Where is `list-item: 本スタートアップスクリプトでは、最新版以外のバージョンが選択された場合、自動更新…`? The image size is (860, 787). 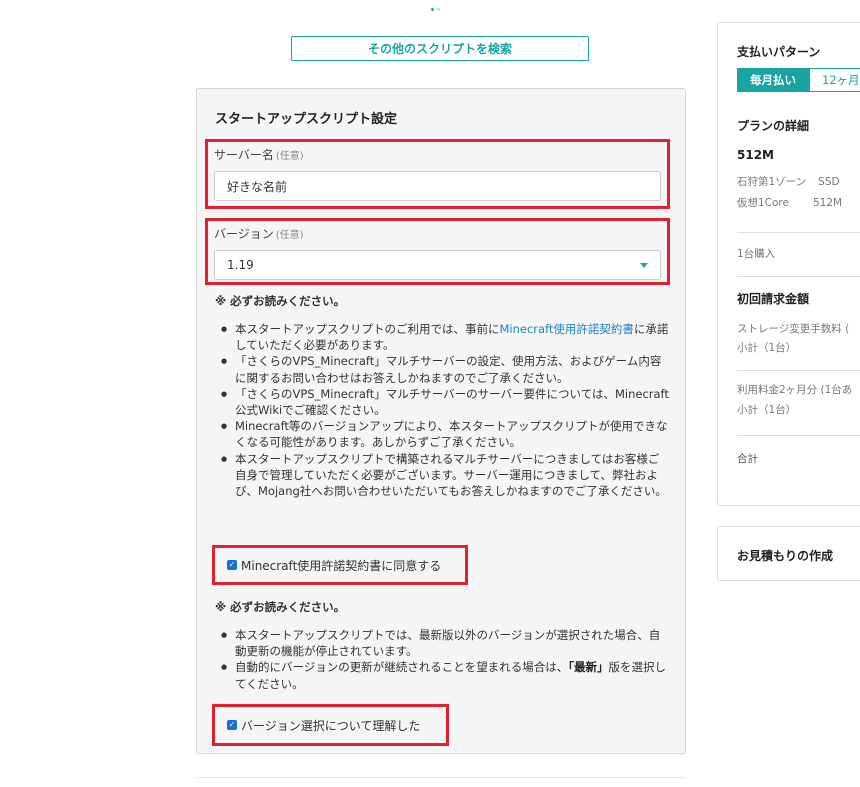
list-item: 本スタートアップスクリプトでは、最新版以外のバージョンが選択された場合、自動更新… is located at coordinates (442, 643).